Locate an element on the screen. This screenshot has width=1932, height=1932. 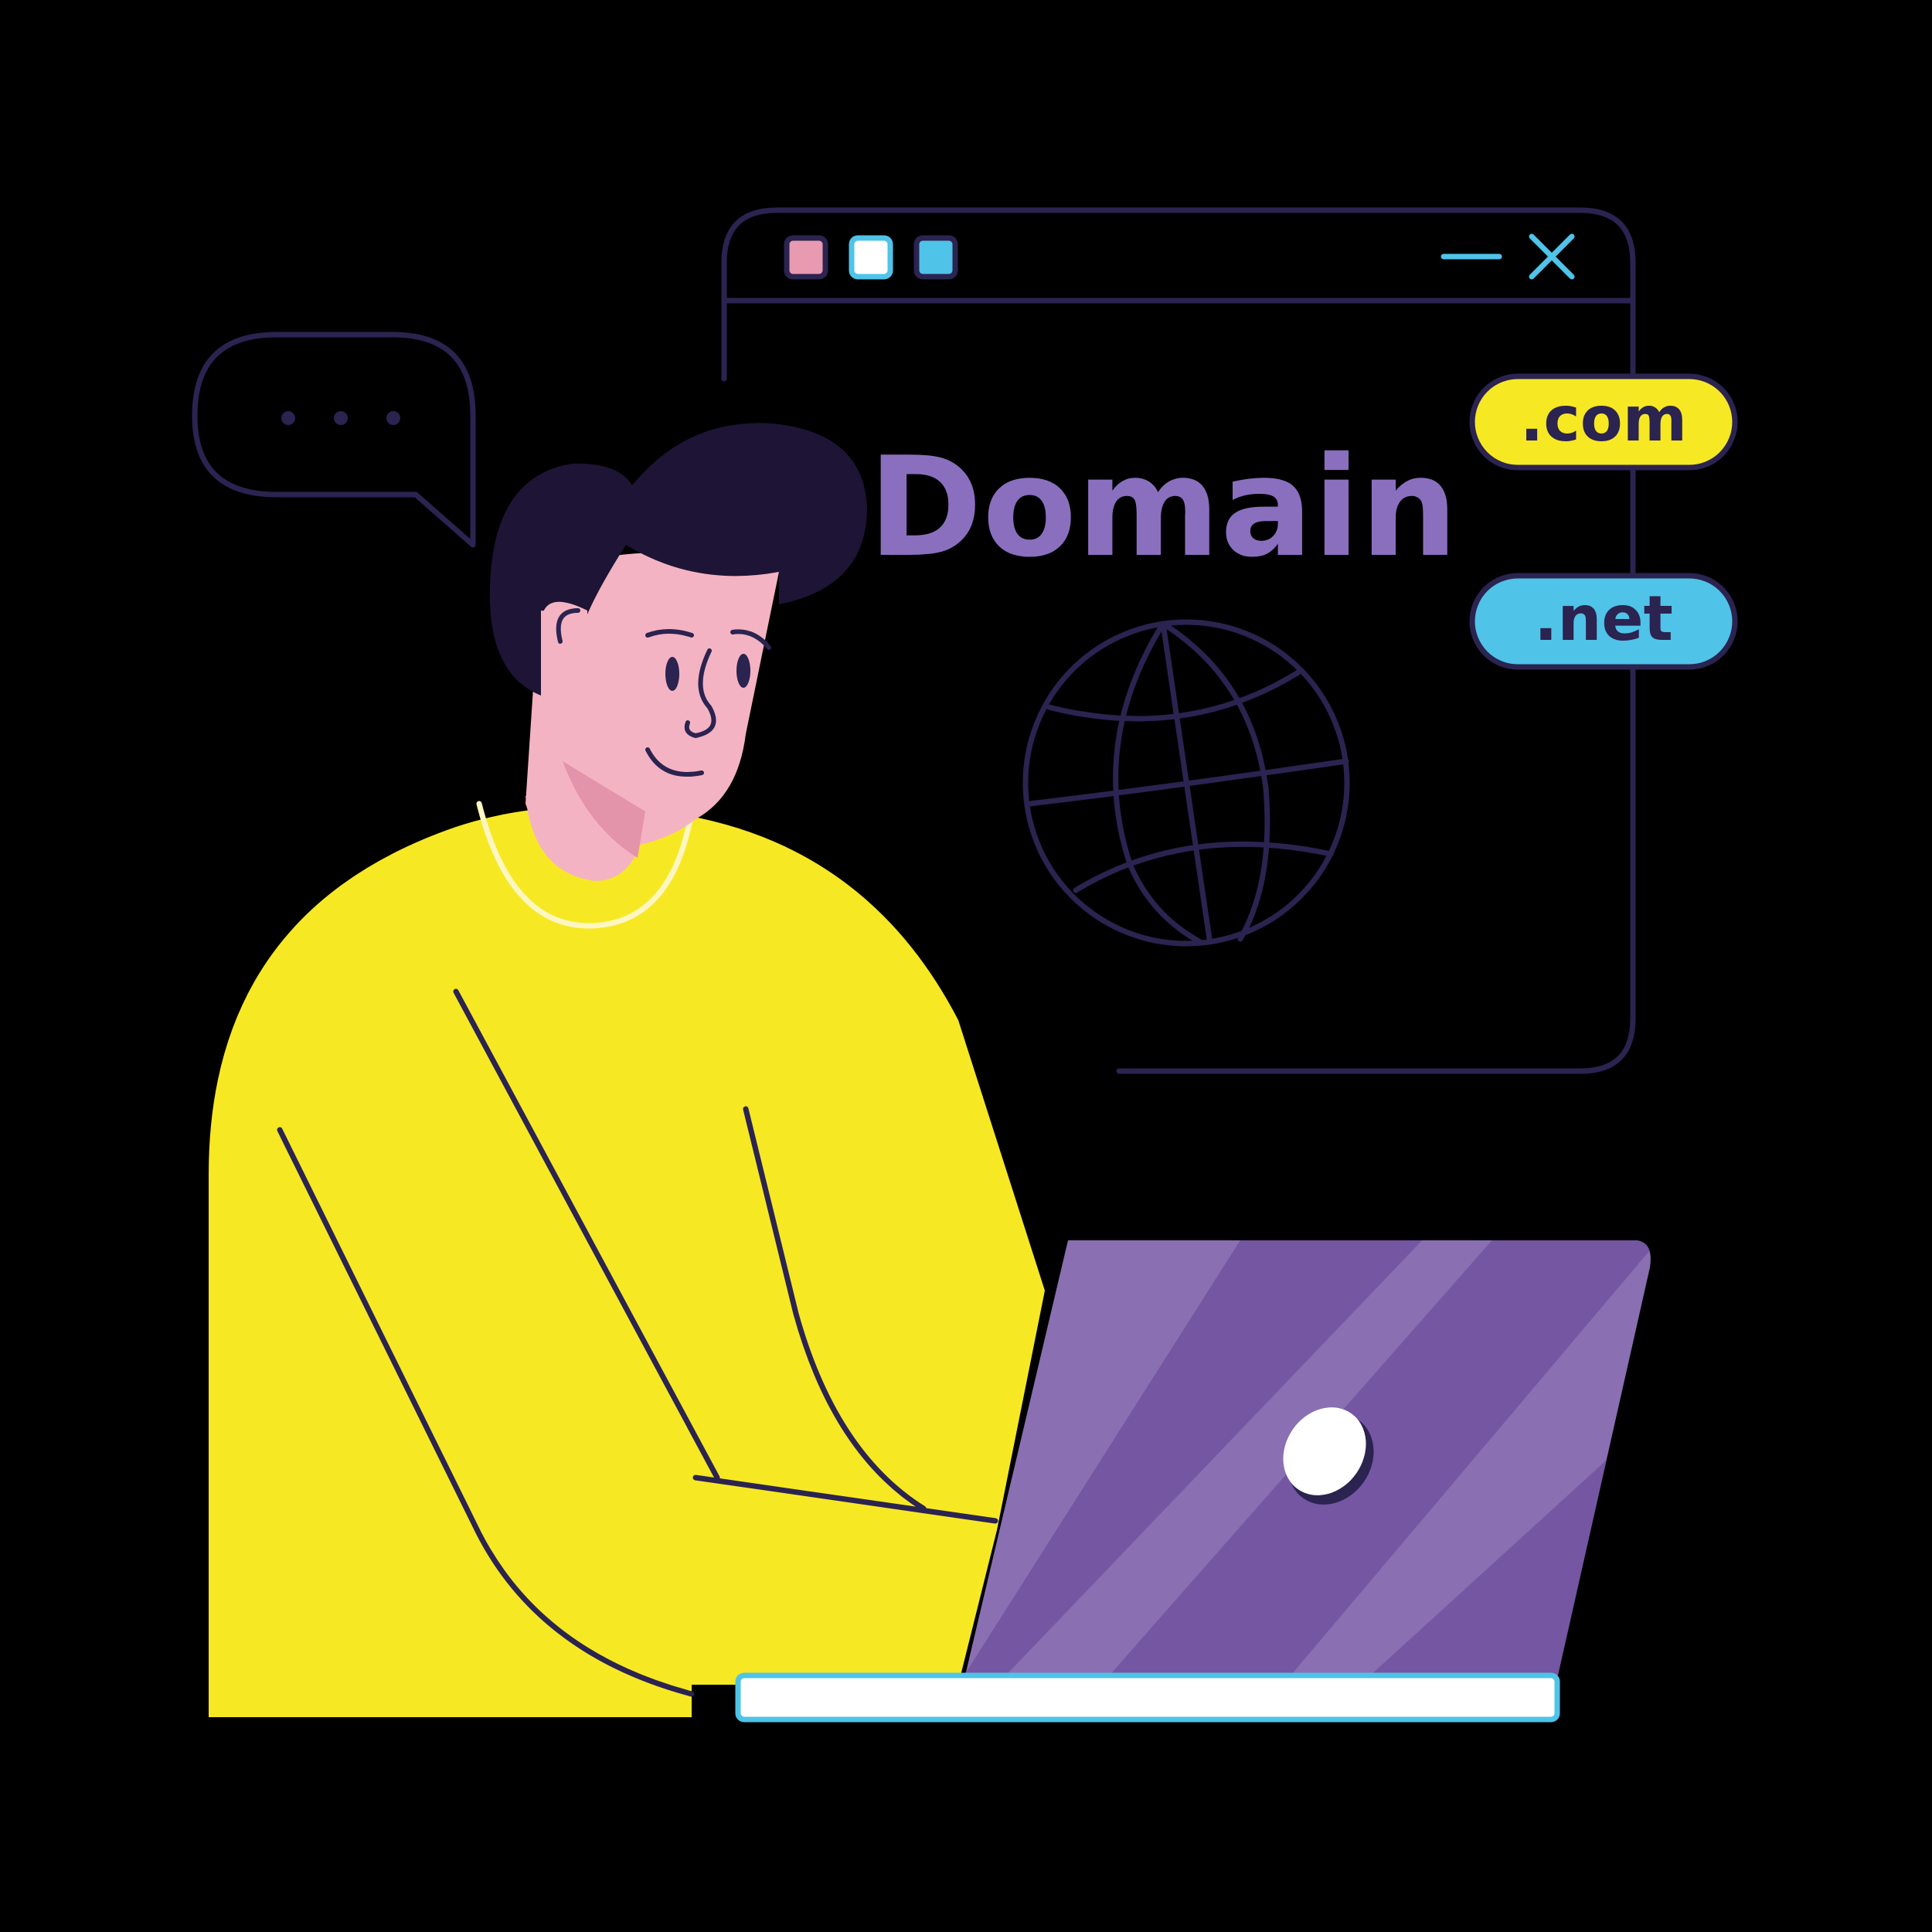
globe-icon is located at coordinates (1186, 783).